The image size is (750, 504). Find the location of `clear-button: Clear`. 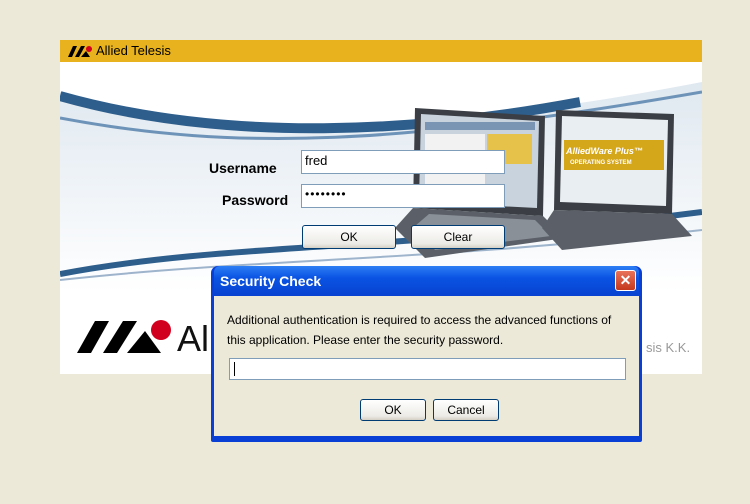

clear-button: Clear is located at coordinates (458, 237).